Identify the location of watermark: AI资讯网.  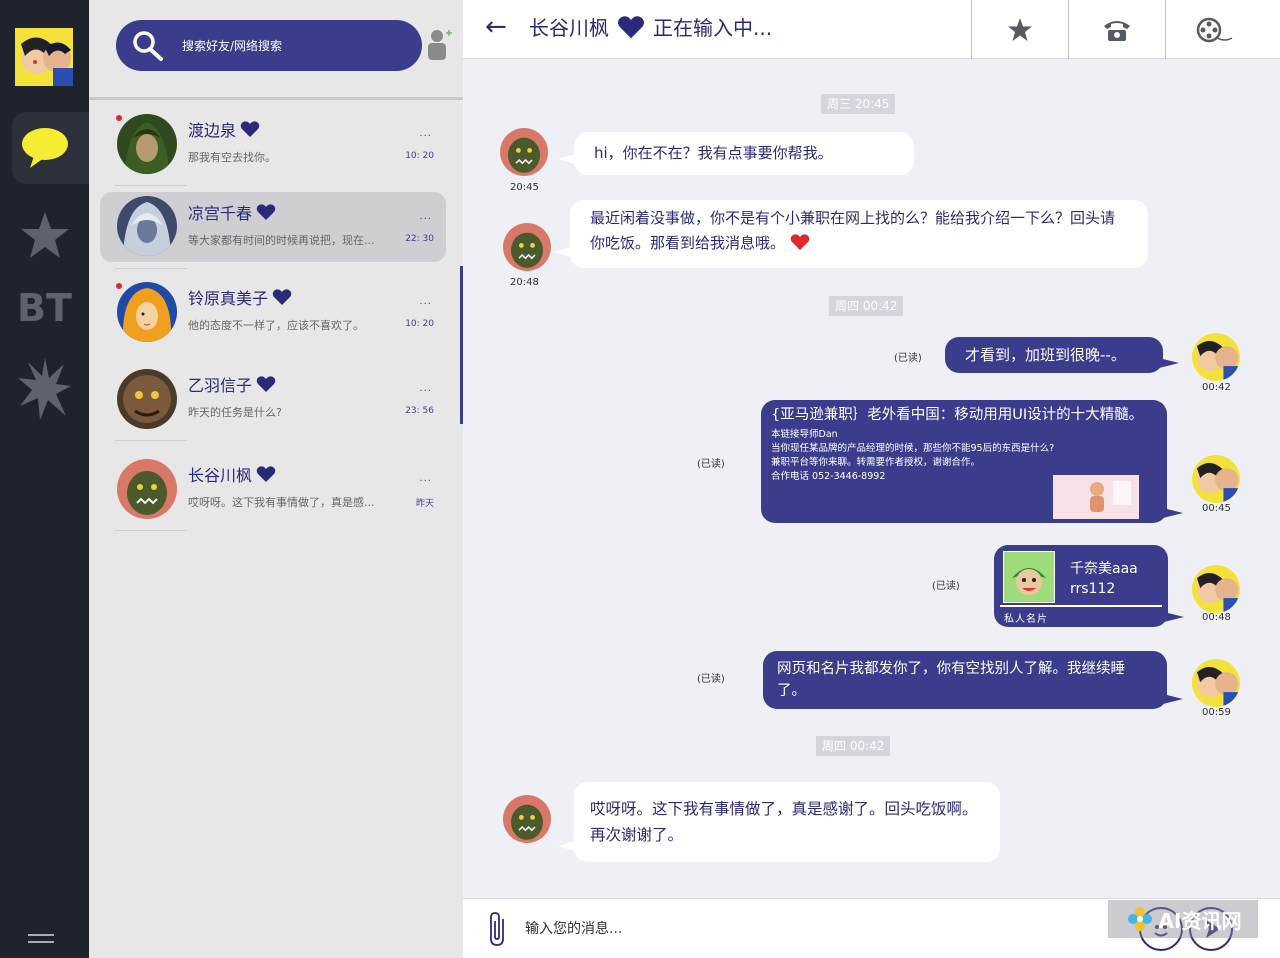
(1183, 919).